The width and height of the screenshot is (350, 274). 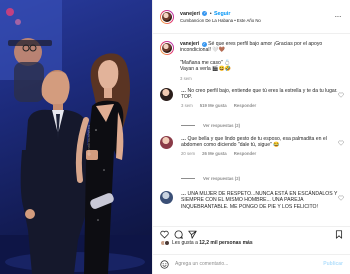 I want to click on more-options-icon: ···, so click(x=338, y=16).